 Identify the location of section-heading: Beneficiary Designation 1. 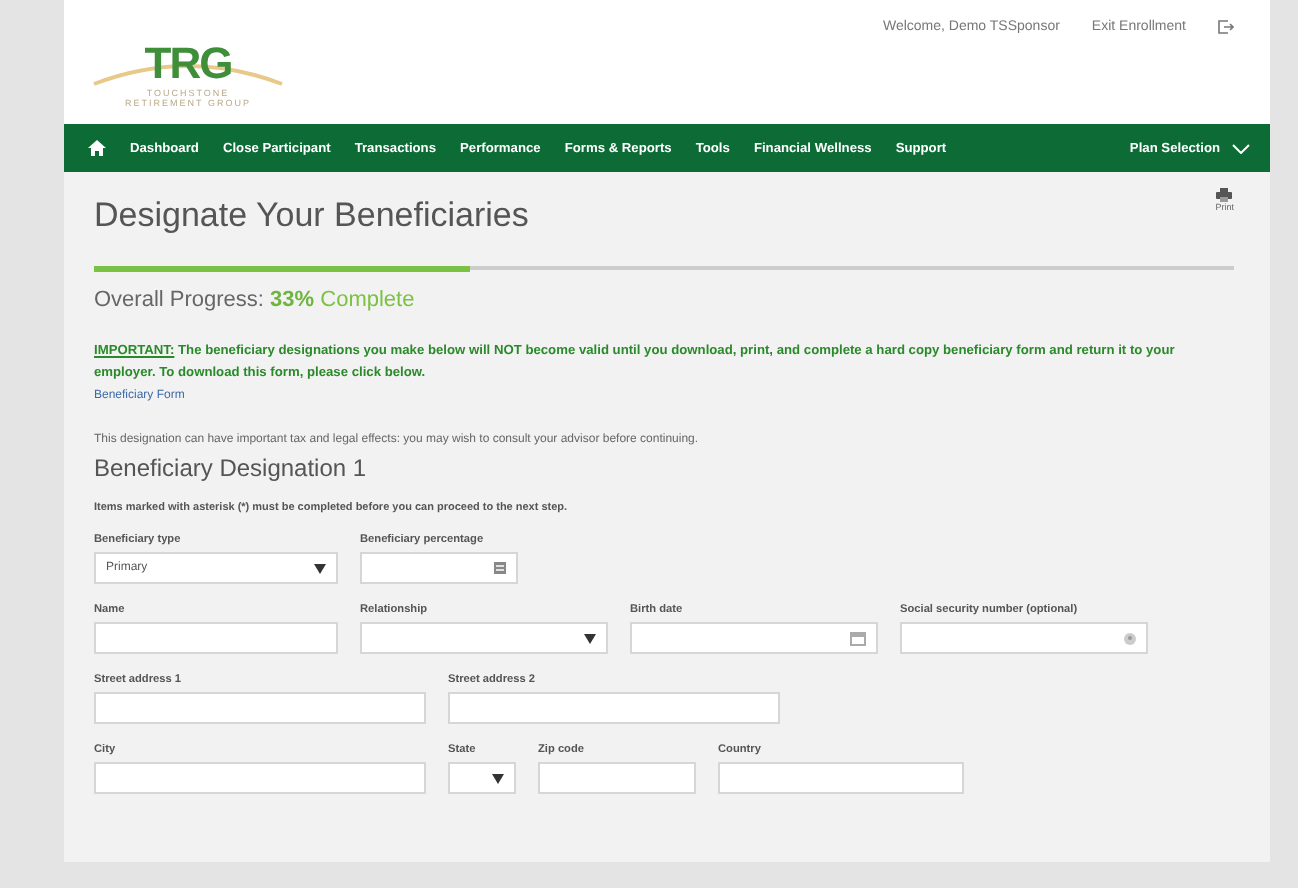
(231, 468).